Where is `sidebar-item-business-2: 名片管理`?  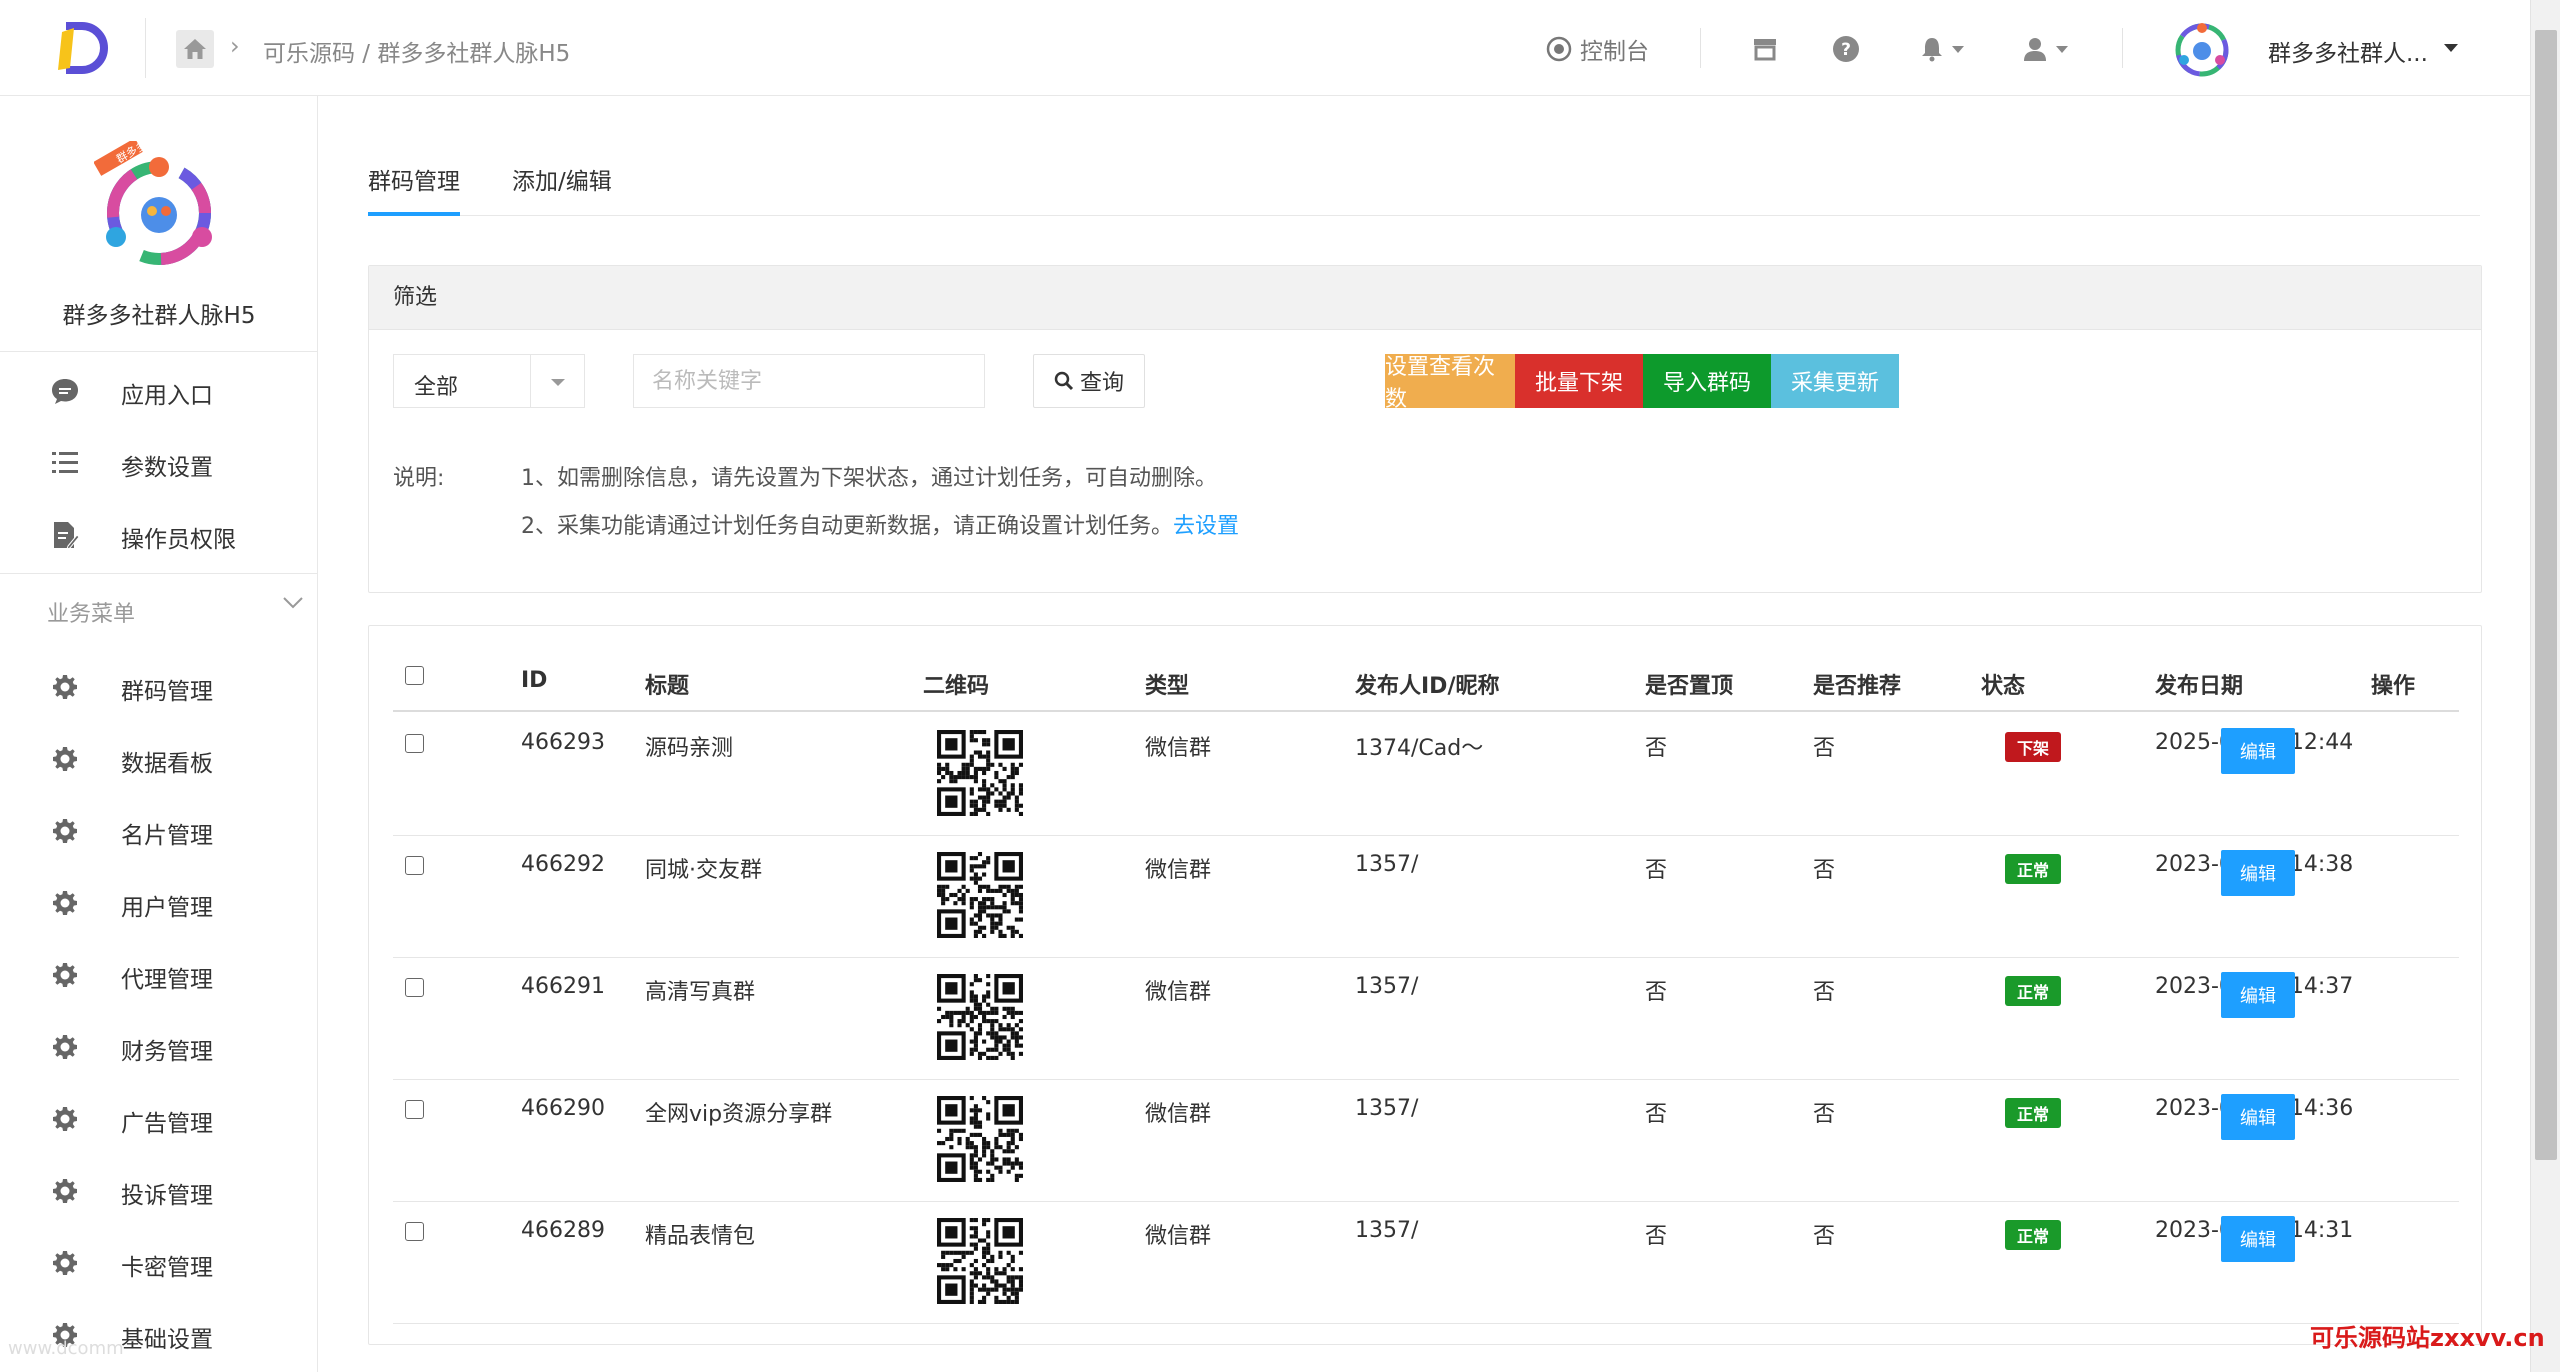
sidebar-item-business-2: 名片管理 is located at coordinates (159, 830).